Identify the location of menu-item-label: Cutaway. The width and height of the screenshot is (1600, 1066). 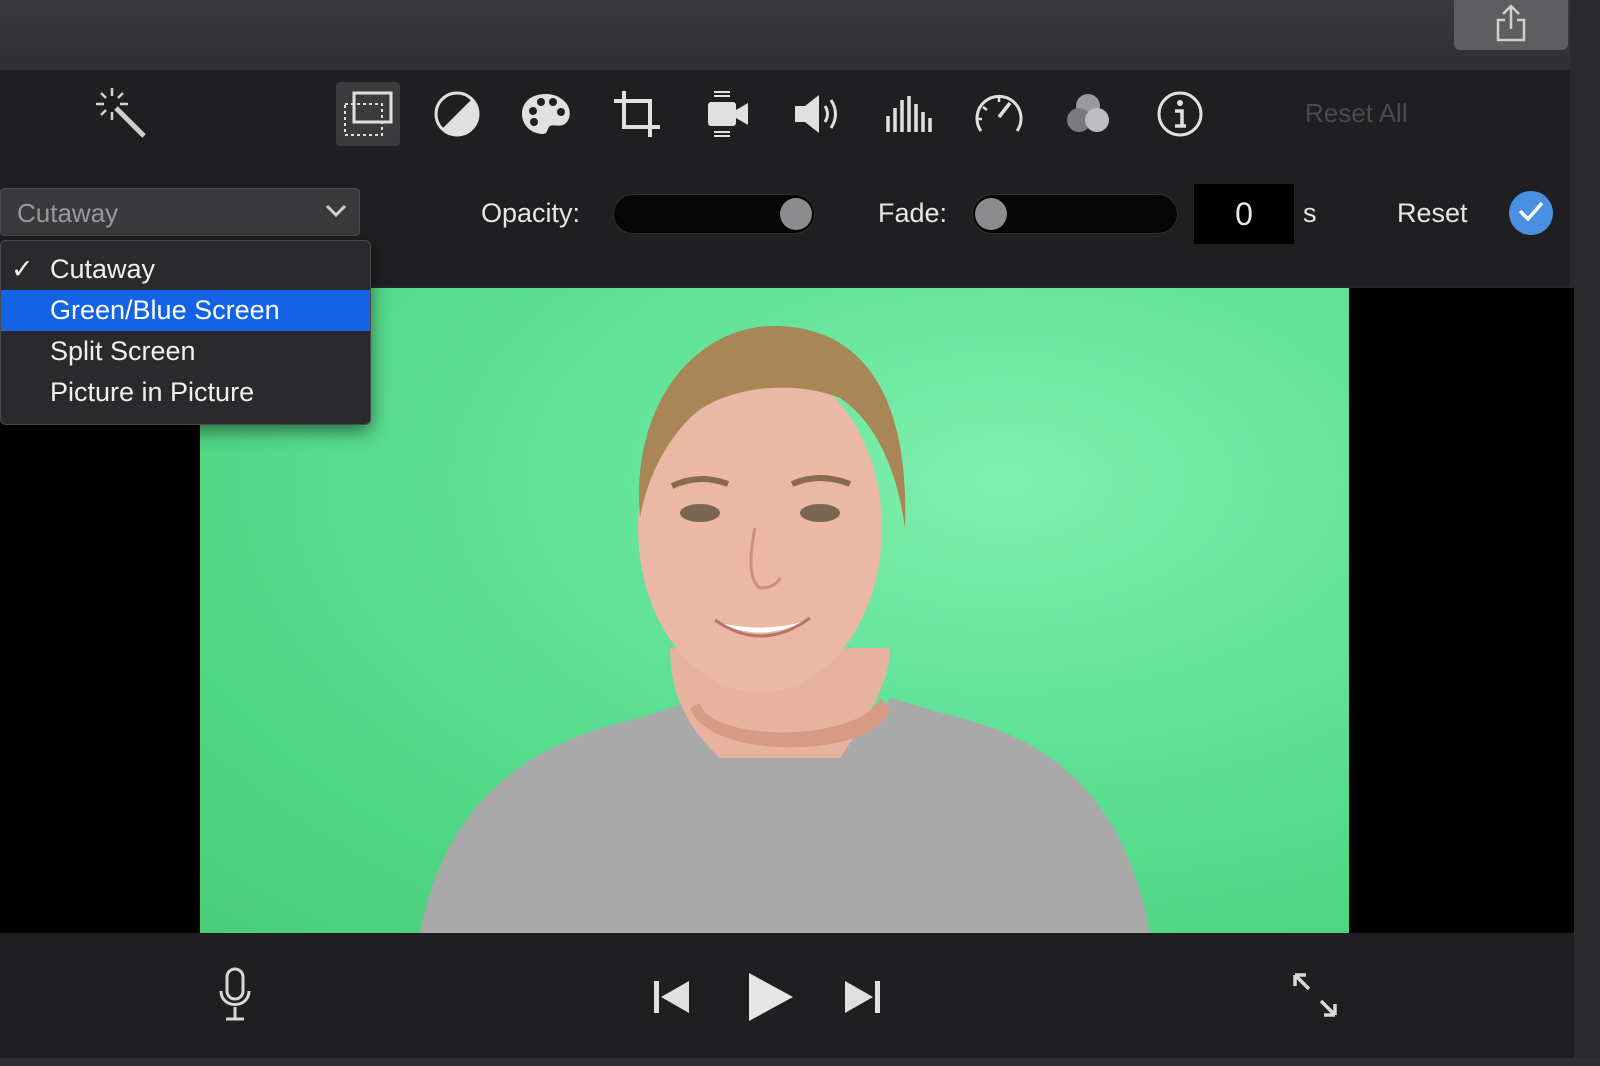
(103, 269).